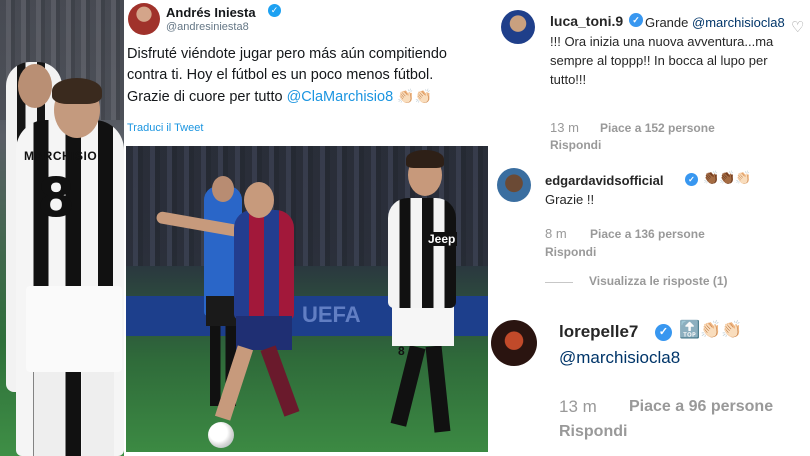  Describe the element at coordinates (556, 233) in the screenshot. I see `comment-time: 8 m` at that location.